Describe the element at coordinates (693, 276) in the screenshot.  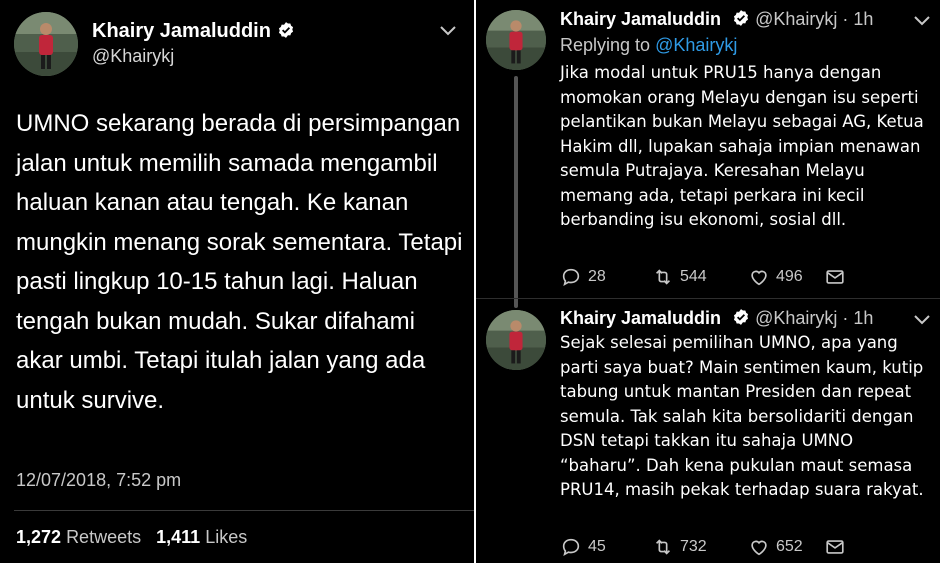
I see `retweet-count: 544` at that location.